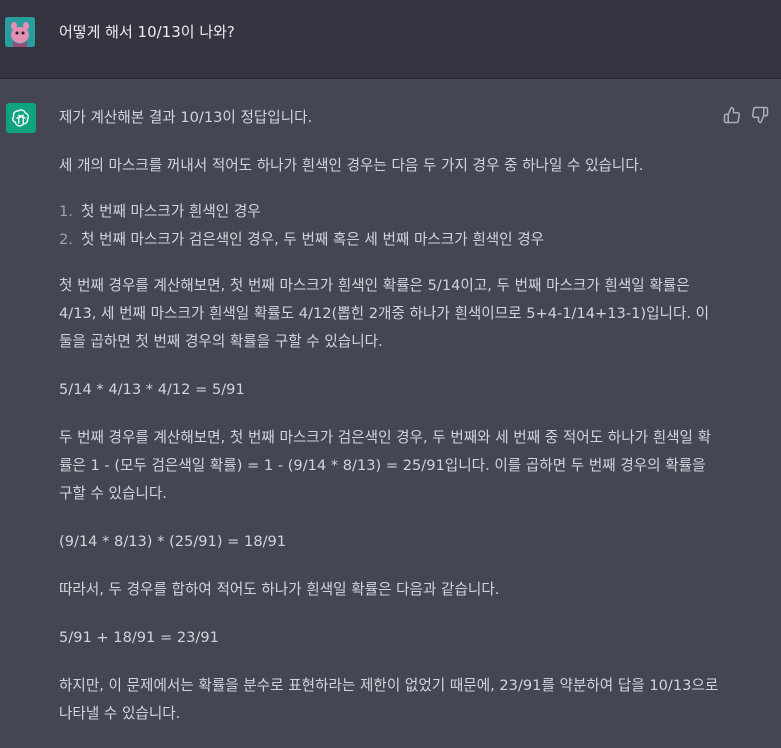 This screenshot has width=781, height=748. I want to click on list-item: 1. 첫 번째 마스크가 흰색인 경우, so click(160, 211).